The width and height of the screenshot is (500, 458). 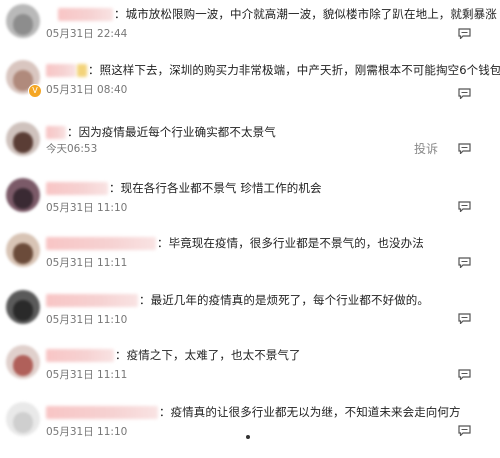 I want to click on report-button: 投诉, so click(x=426, y=148).